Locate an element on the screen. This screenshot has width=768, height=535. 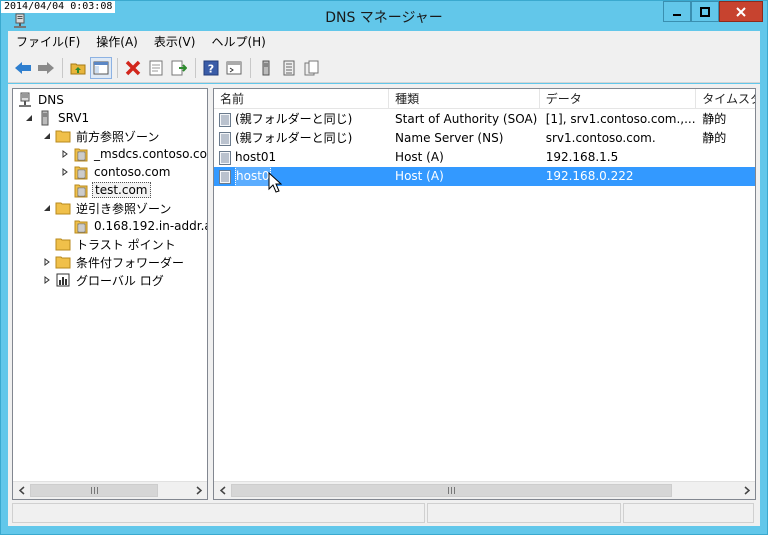
copy-button is located at coordinates (312, 68).